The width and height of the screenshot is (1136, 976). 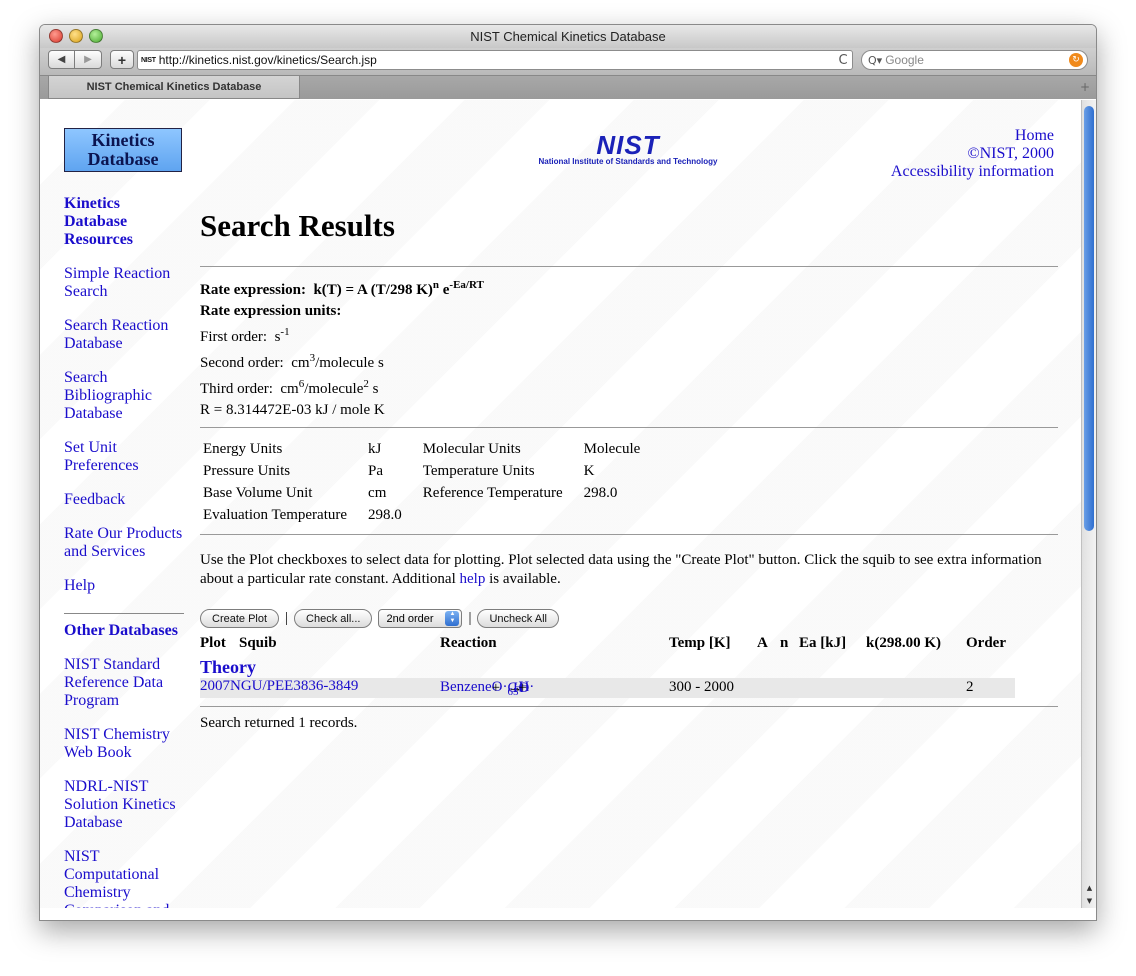 What do you see at coordinates (385, 514) in the screenshot?
I see `units-cell: 298.0` at bounding box center [385, 514].